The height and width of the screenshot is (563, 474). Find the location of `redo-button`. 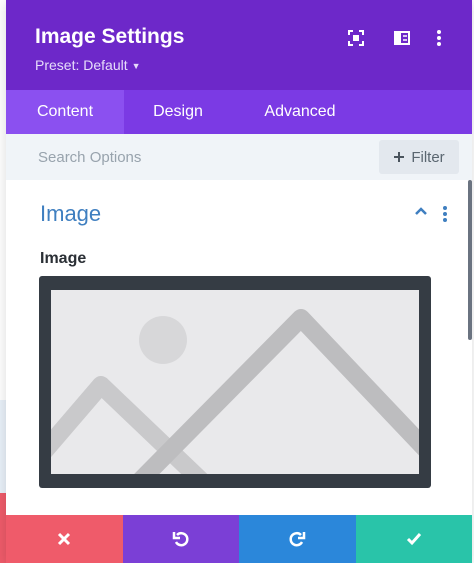

redo-button is located at coordinates (297, 539).